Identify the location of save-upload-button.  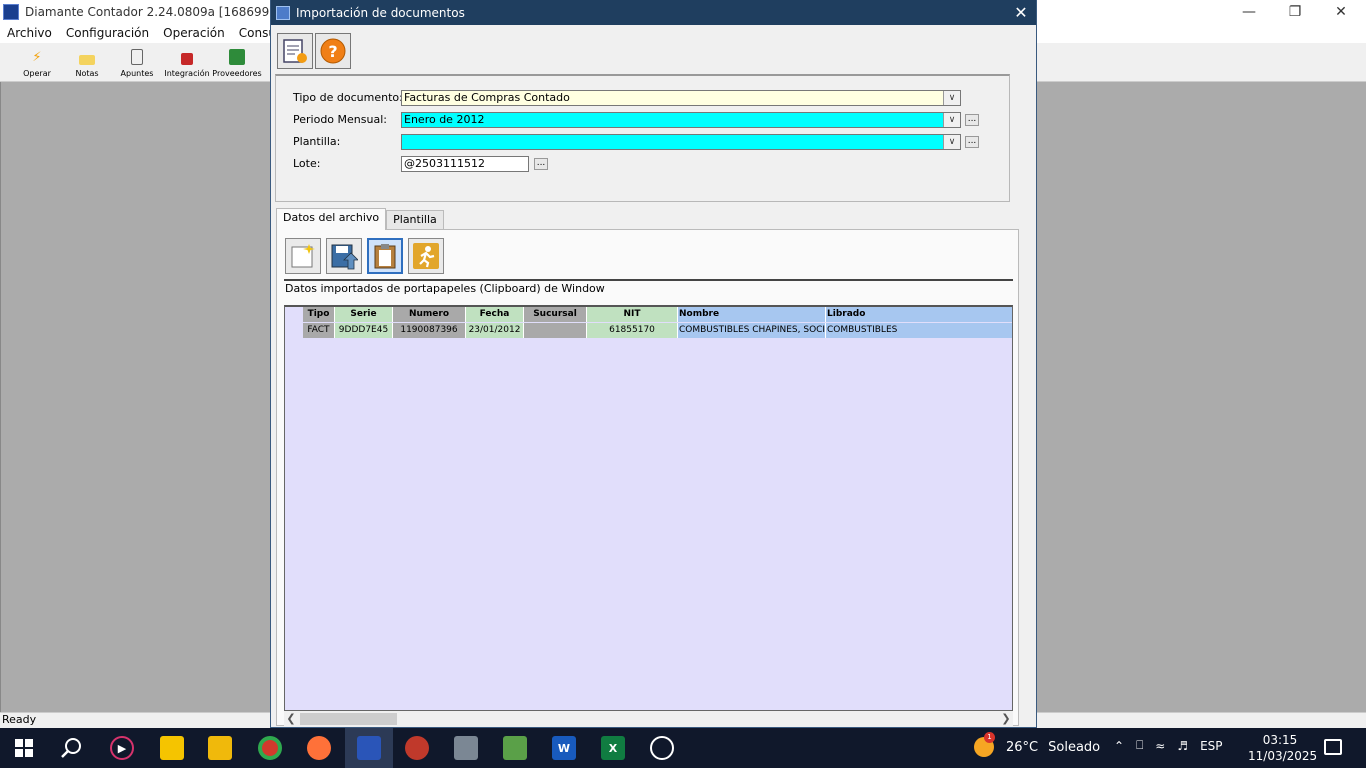
(344, 256).